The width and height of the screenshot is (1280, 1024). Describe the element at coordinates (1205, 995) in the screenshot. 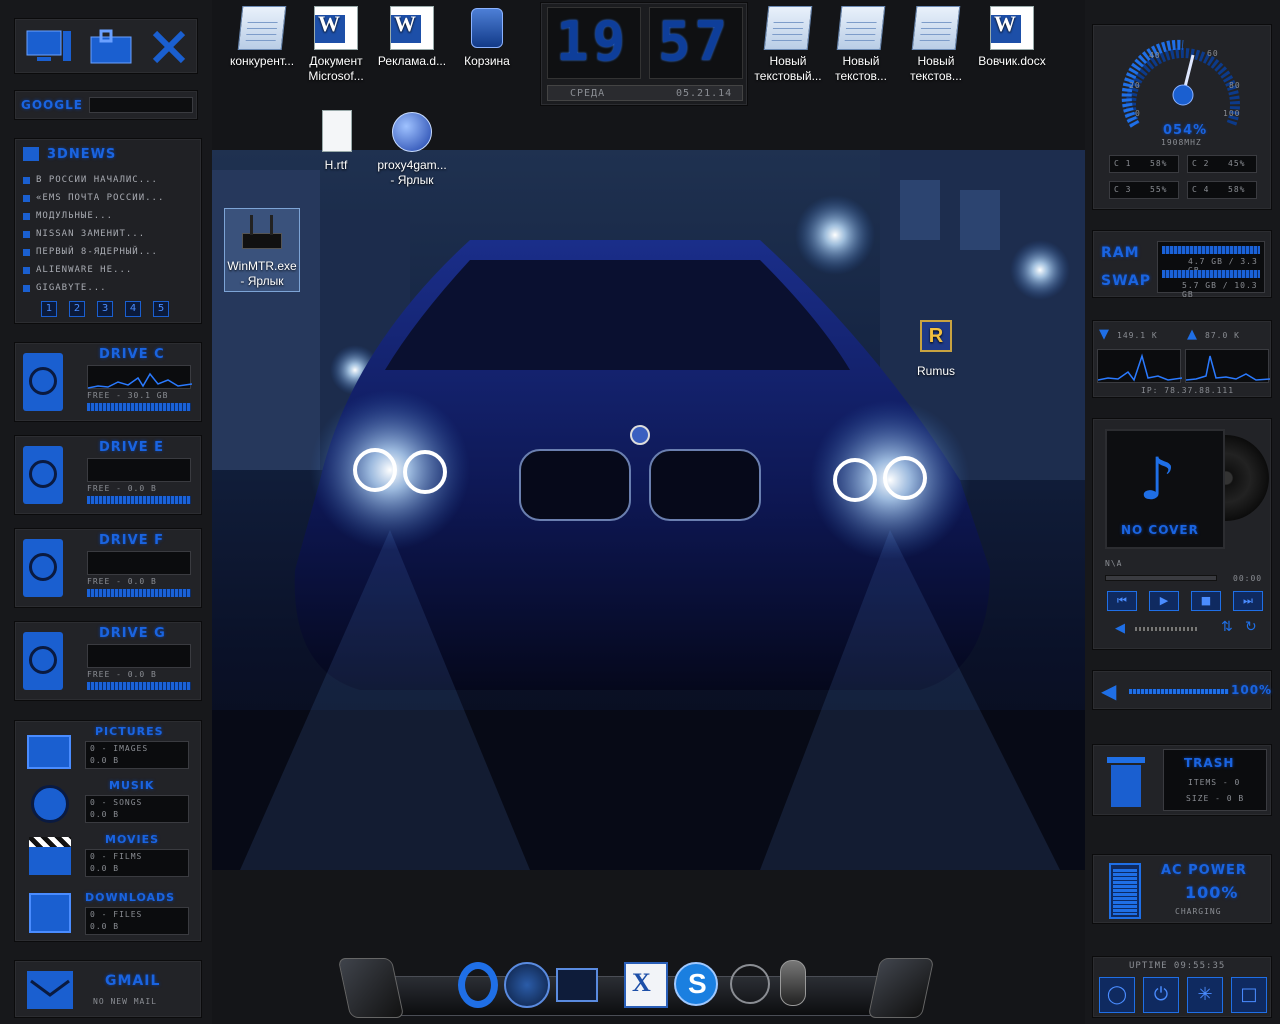

I see `restart-button: ✳` at that location.